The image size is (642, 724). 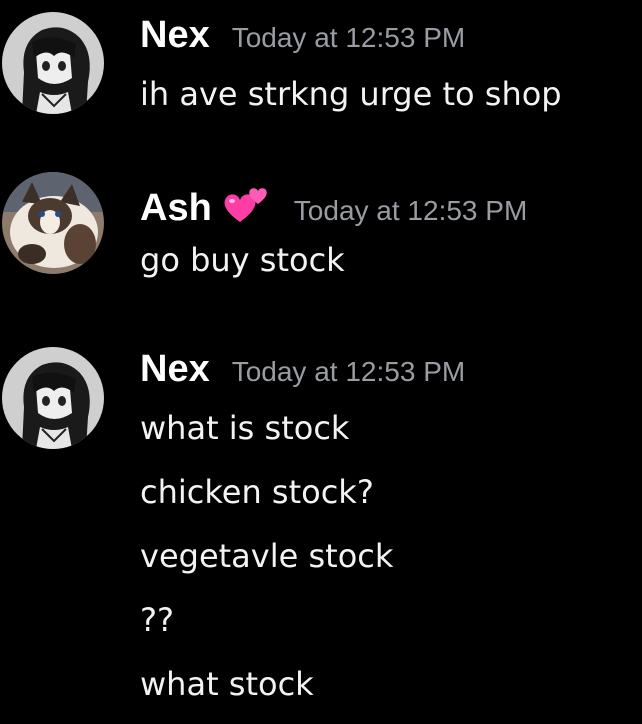 What do you see at coordinates (247, 206) in the screenshot?
I see `two-hearts-icon` at bounding box center [247, 206].